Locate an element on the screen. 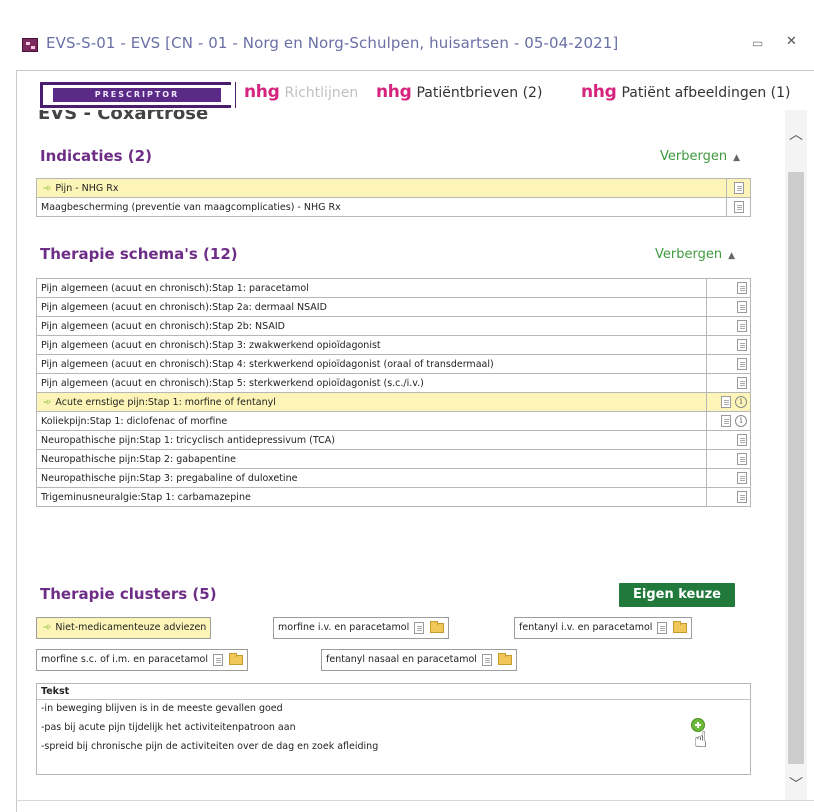 The height and width of the screenshot is (812, 814). chevron-up-icon: ︿ is located at coordinates (796, 135).